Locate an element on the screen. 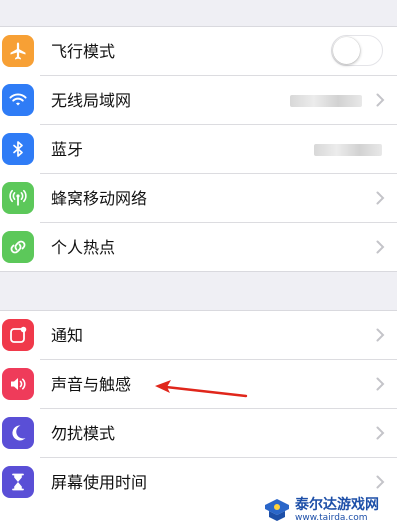 This screenshot has height=528, width=397. moon-icon is located at coordinates (18, 433).